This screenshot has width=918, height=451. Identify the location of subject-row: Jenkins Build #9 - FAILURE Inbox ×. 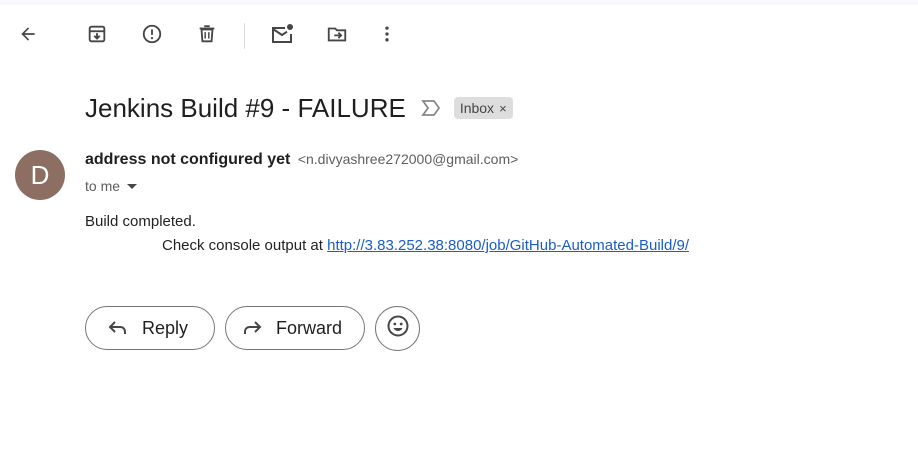
(299, 108).